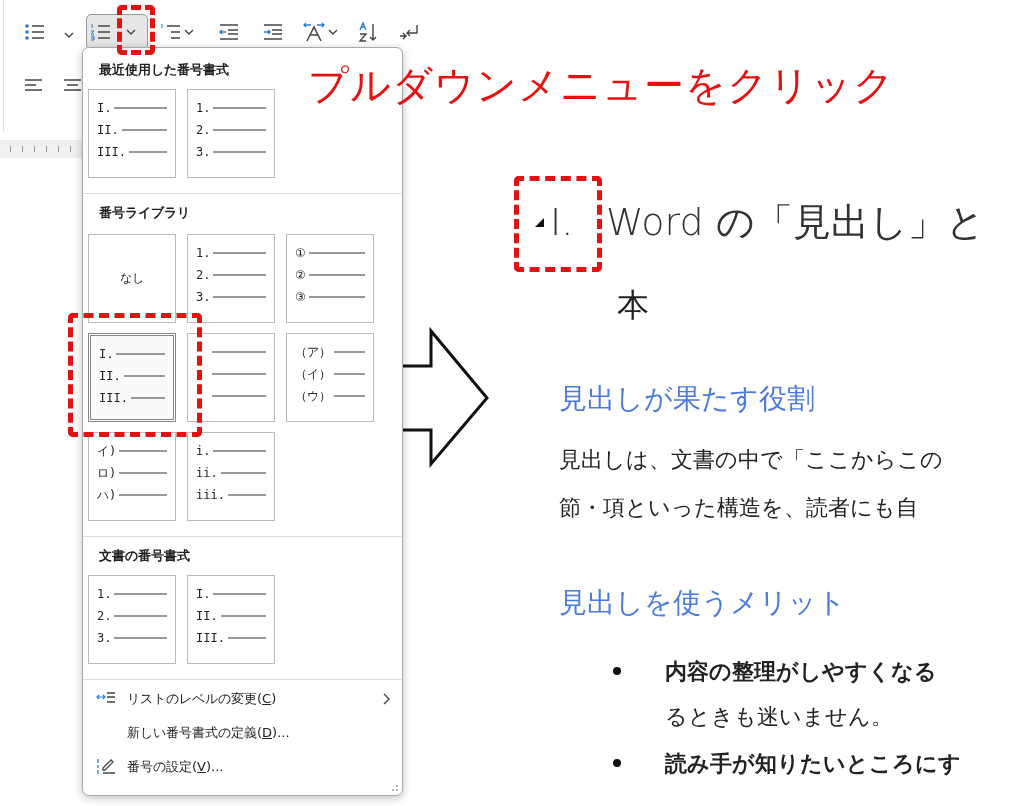 The height and width of the screenshot is (806, 1024). I want to click on section-title: 番号ライブラリ, so click(145, 213).